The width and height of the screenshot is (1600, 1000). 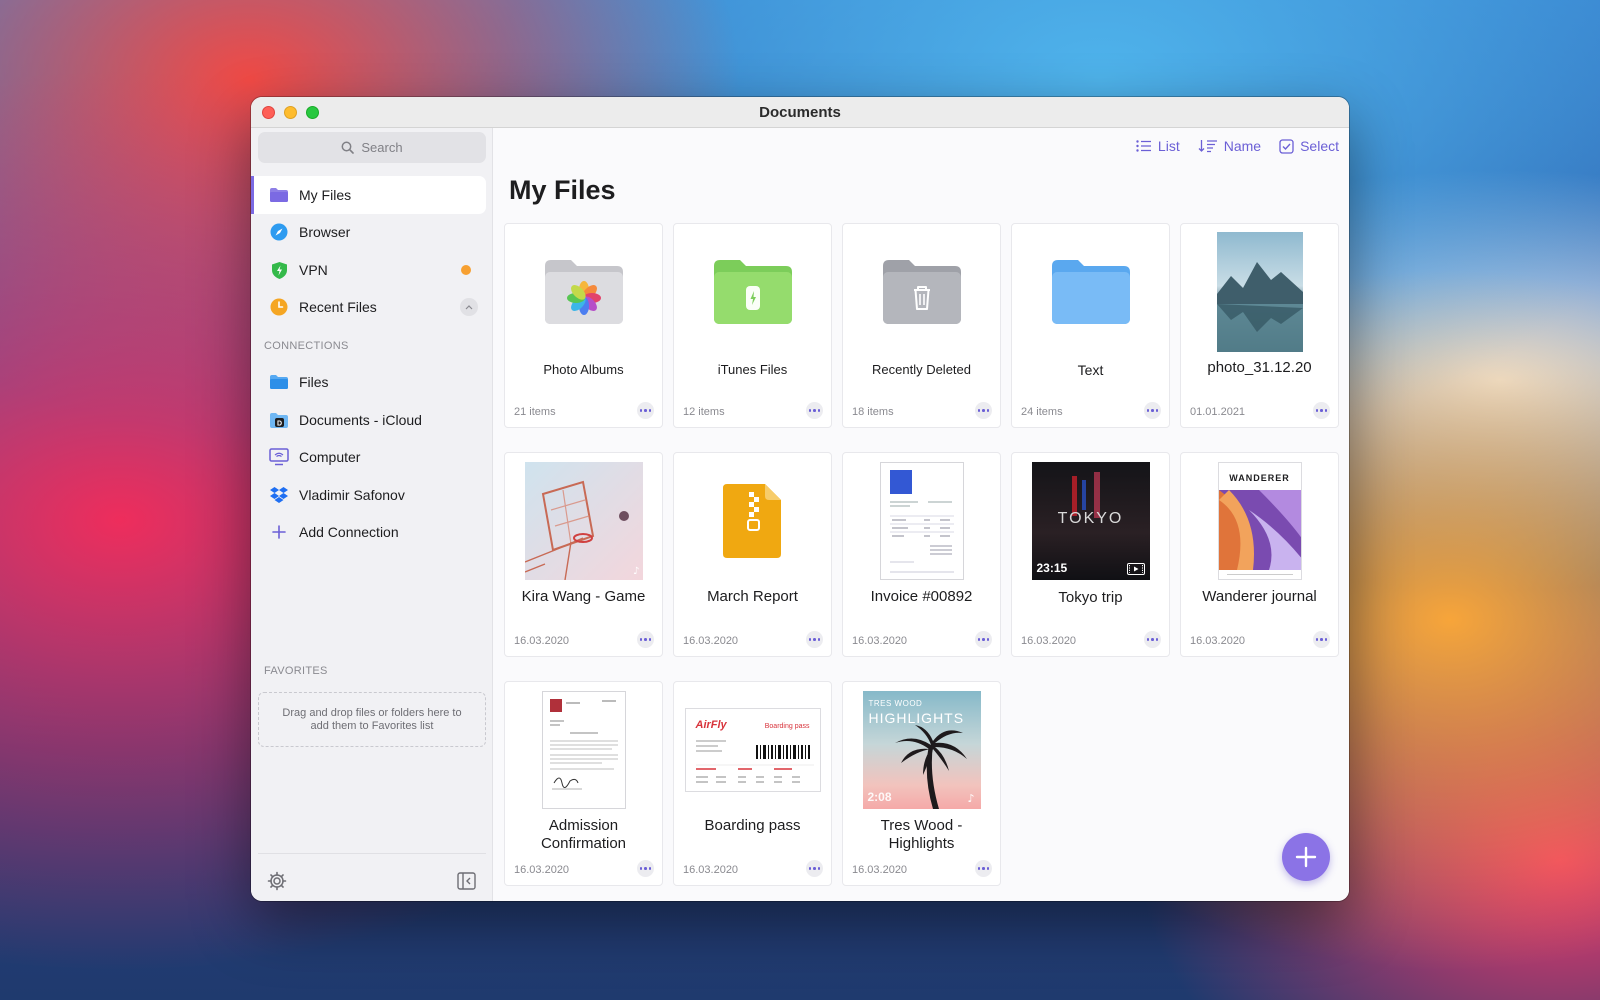 What do you see at coordinates (306, 346) in the screenshot?
I see `connections-heading: CONNECTIONS` at bounding box center [306, 346].